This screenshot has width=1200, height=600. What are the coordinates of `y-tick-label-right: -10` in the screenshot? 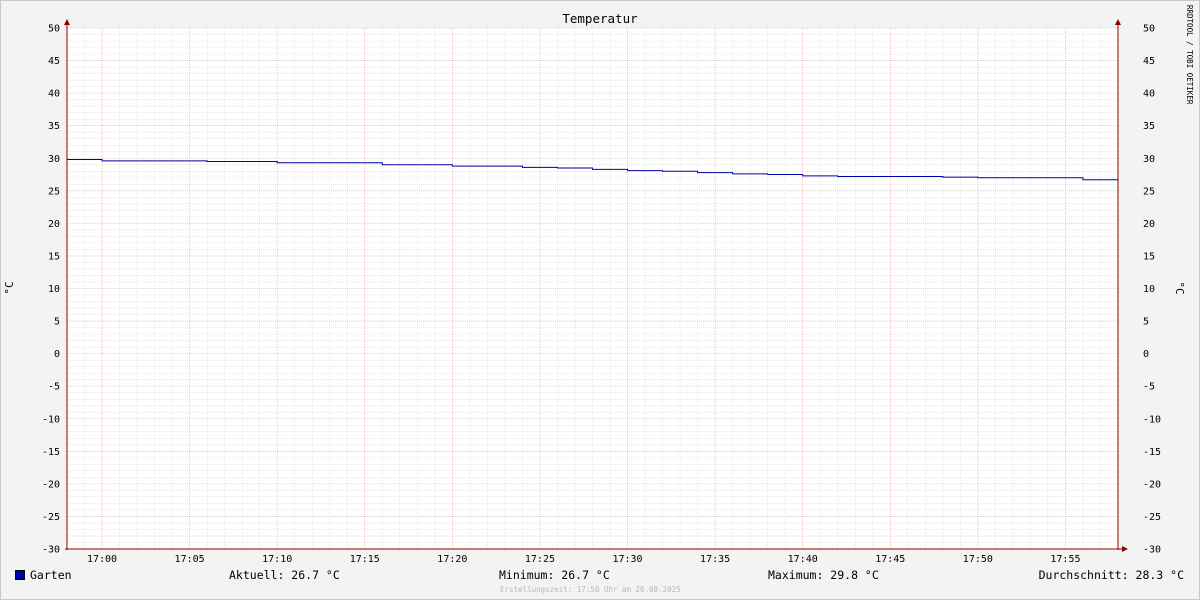 It's located at (1152, 419).